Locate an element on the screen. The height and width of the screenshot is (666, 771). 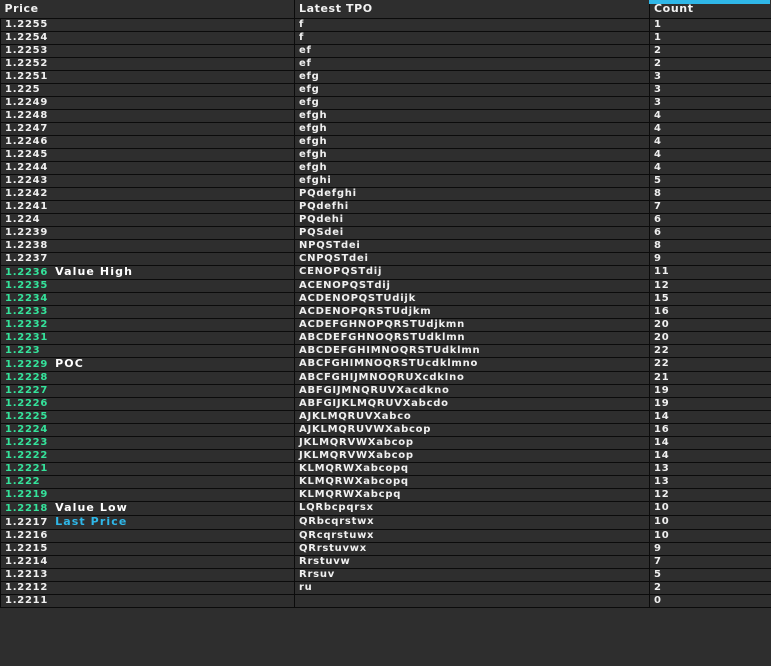
table-row: 1.2221 KLMQRWXabcopq 13 is located at coordinates (385, 469).